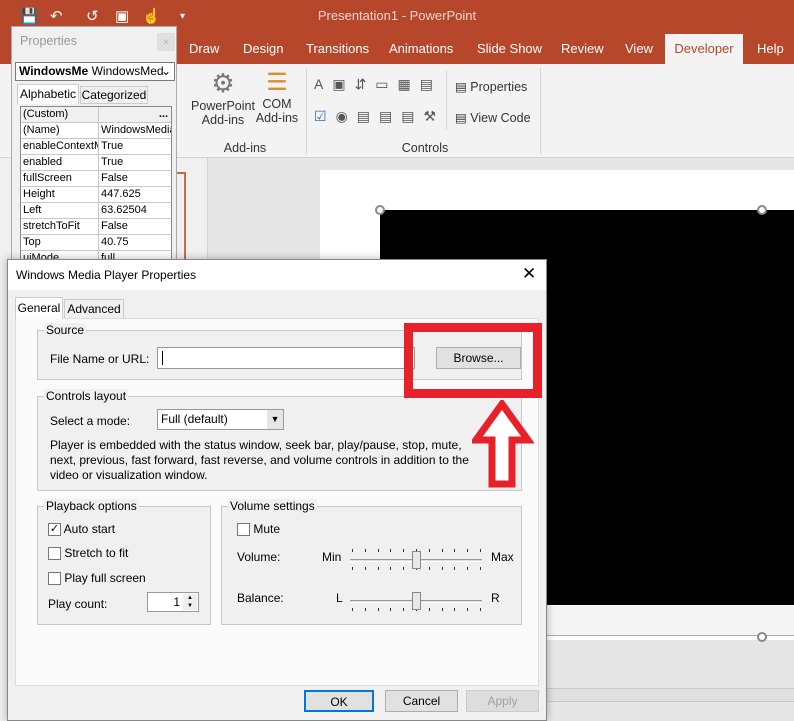  What do you see at coordinates (670, 695) in the screenshot?
I see `notes-divider` at bounding box center [670, 695].